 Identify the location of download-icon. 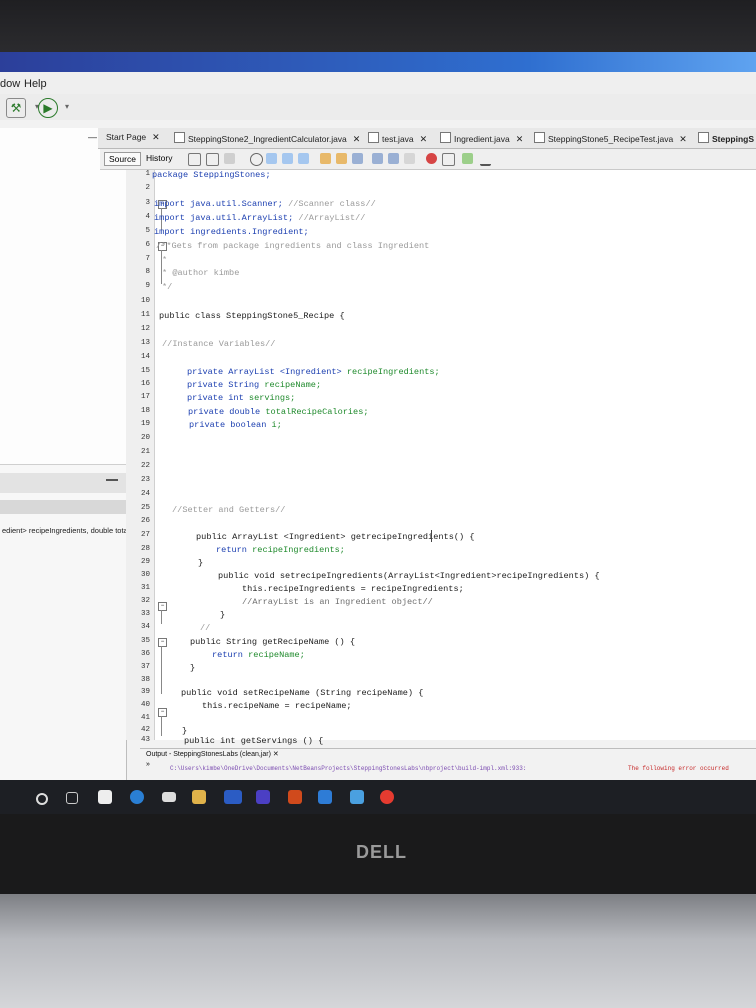
(325, 797).